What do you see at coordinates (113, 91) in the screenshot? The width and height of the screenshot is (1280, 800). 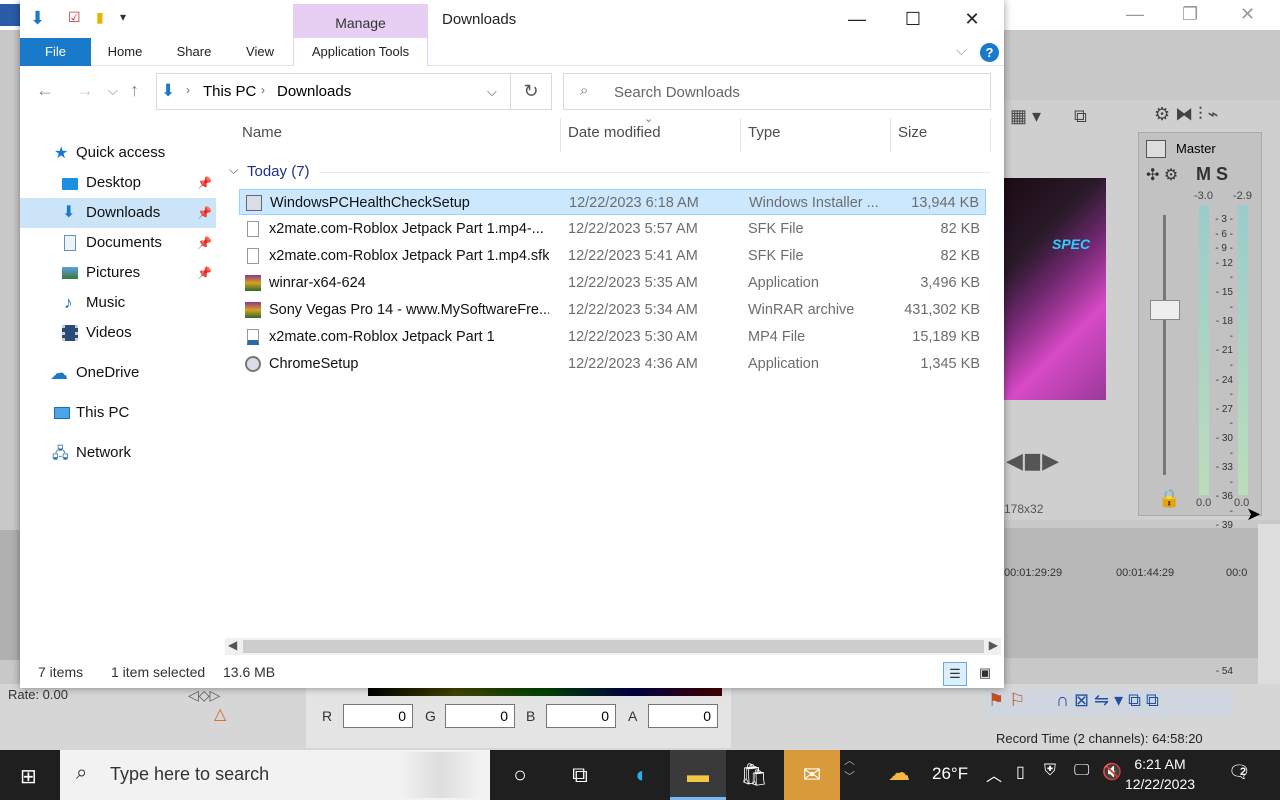 I see `recent-locations-icon: ⌵` at bounding box center [113, 91].